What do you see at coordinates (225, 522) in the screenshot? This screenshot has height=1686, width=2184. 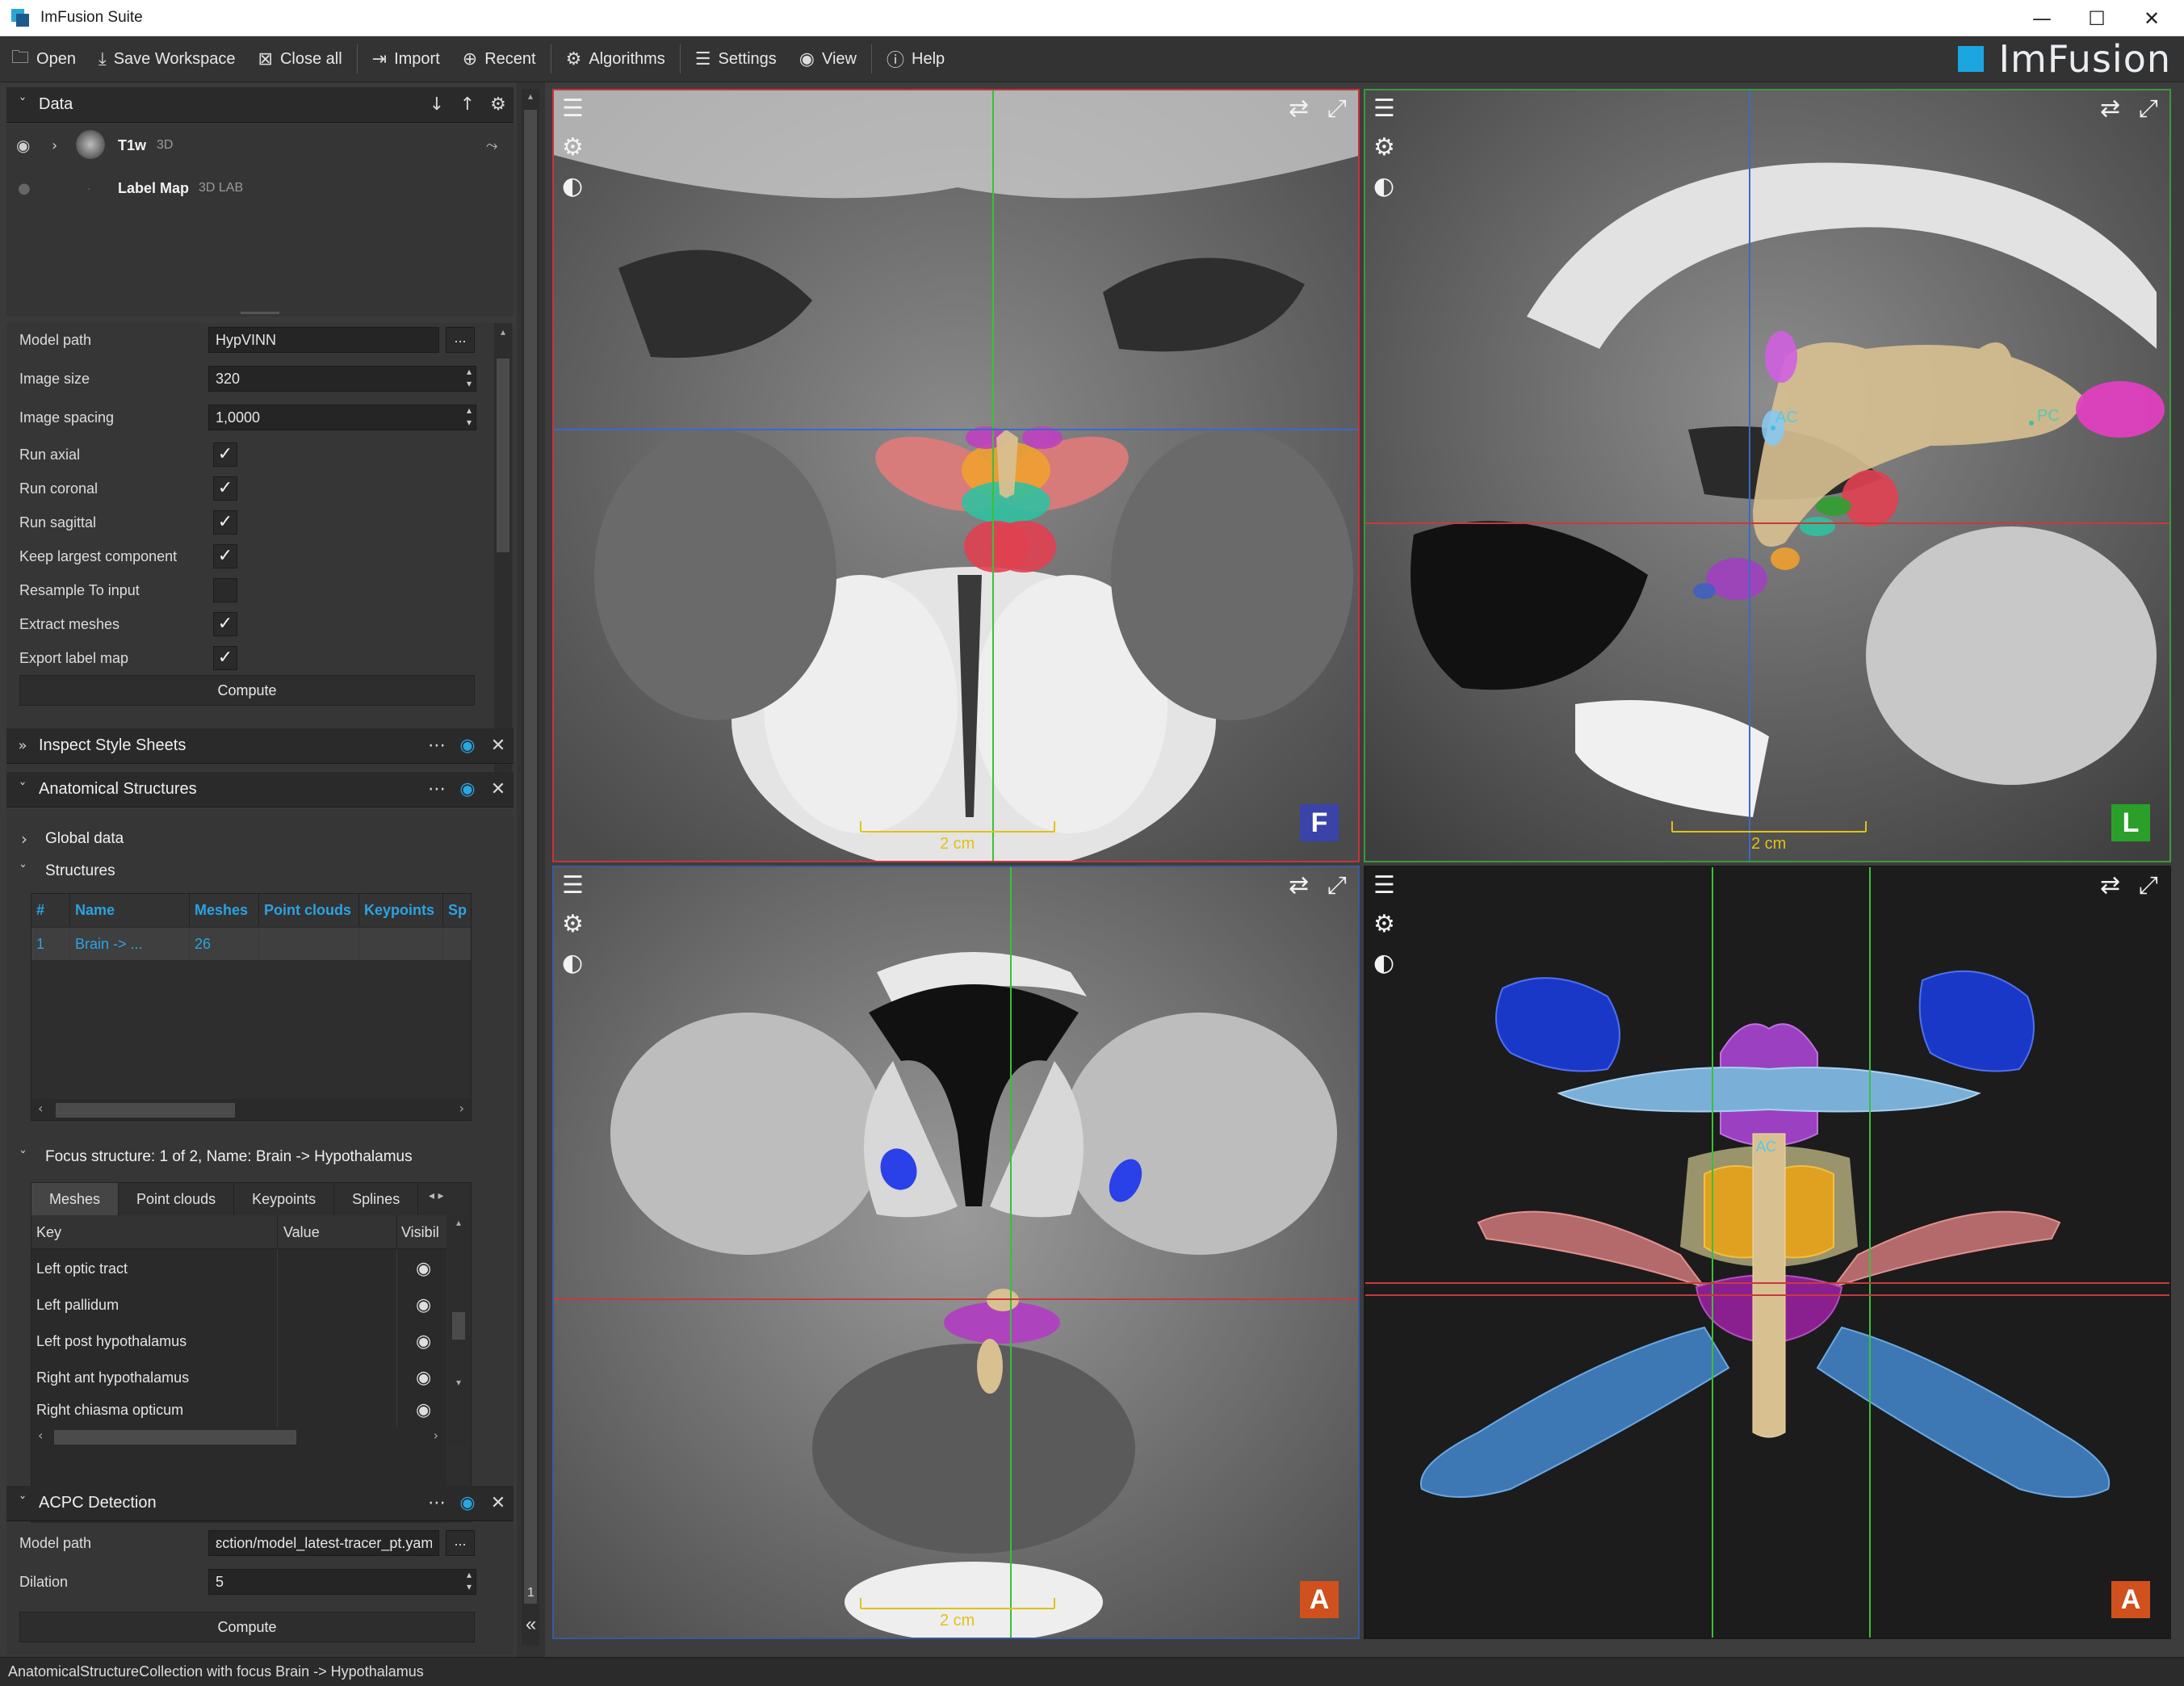 I see `run-sagittal-checkbox: ✓` at bounding box center [225, 522].